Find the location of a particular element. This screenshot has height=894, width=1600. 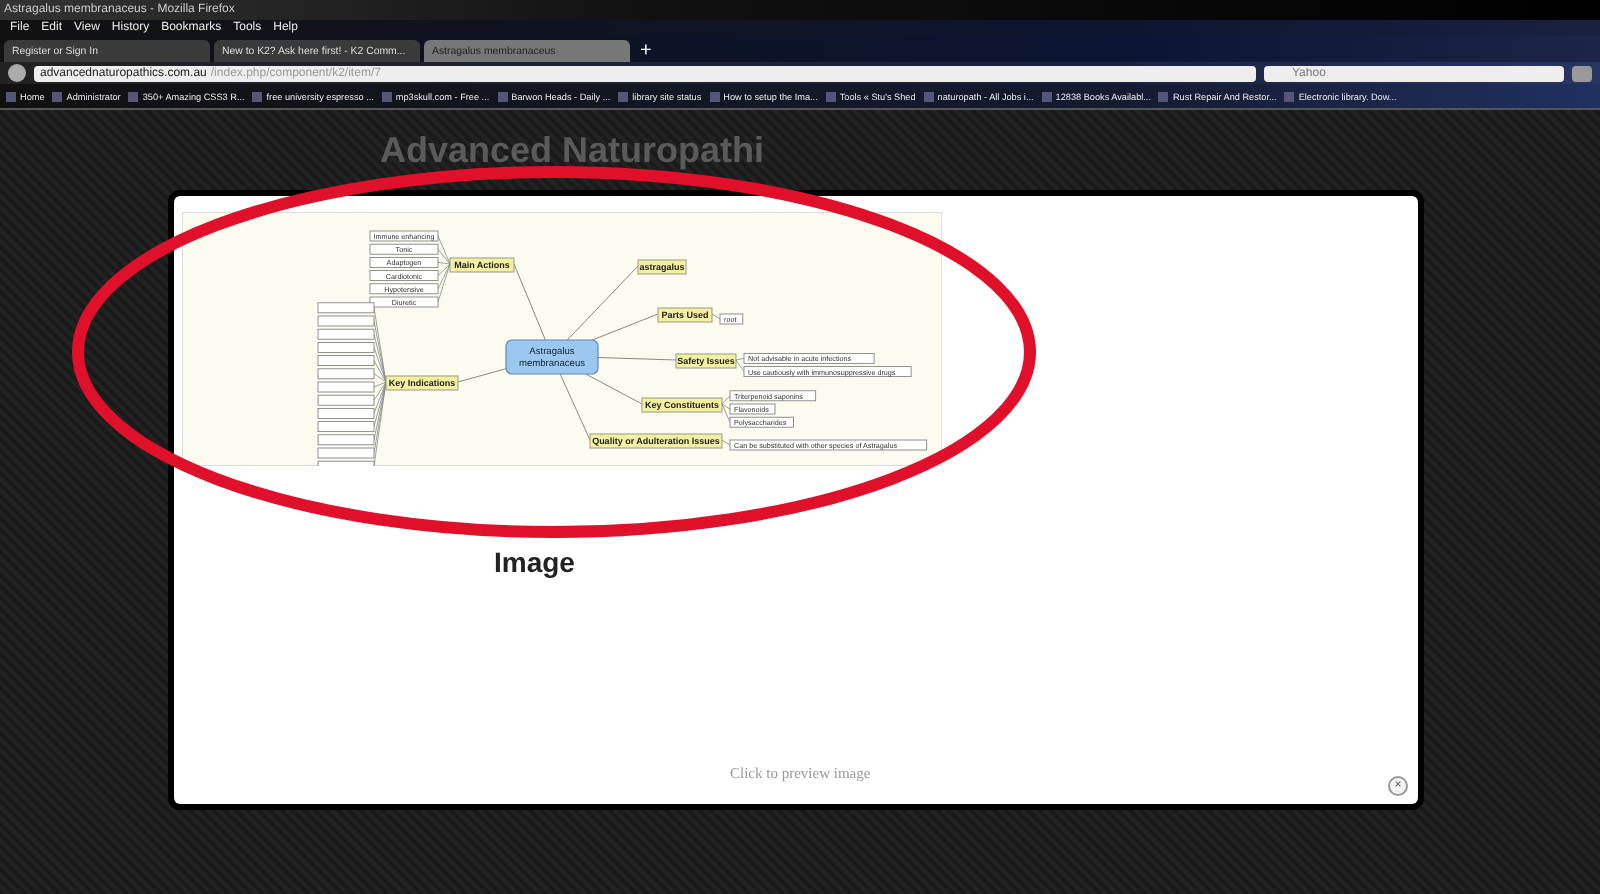

new-tab-button: + is located at coordinates (646, 51).